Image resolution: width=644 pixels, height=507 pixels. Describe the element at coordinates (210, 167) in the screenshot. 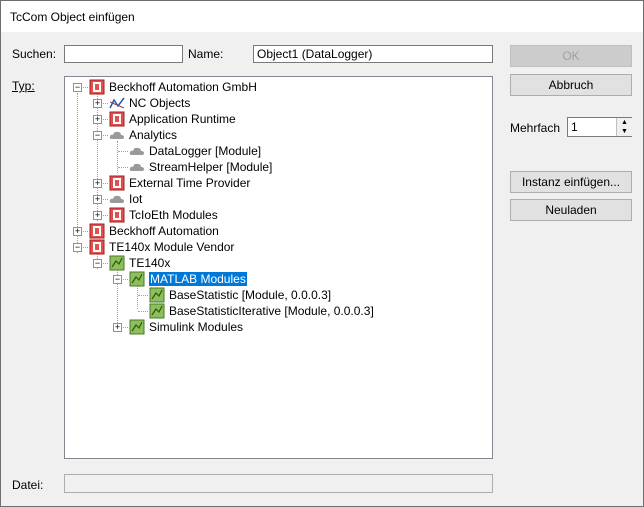

I see `tree-item-label: StreamHelper [Module]` at that location.